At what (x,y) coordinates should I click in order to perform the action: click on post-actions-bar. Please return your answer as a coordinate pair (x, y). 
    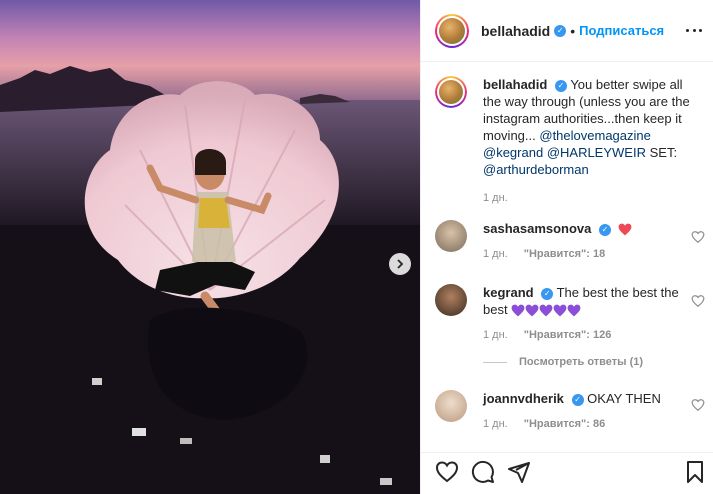
    Looking at the image, I should click on (567, 473).